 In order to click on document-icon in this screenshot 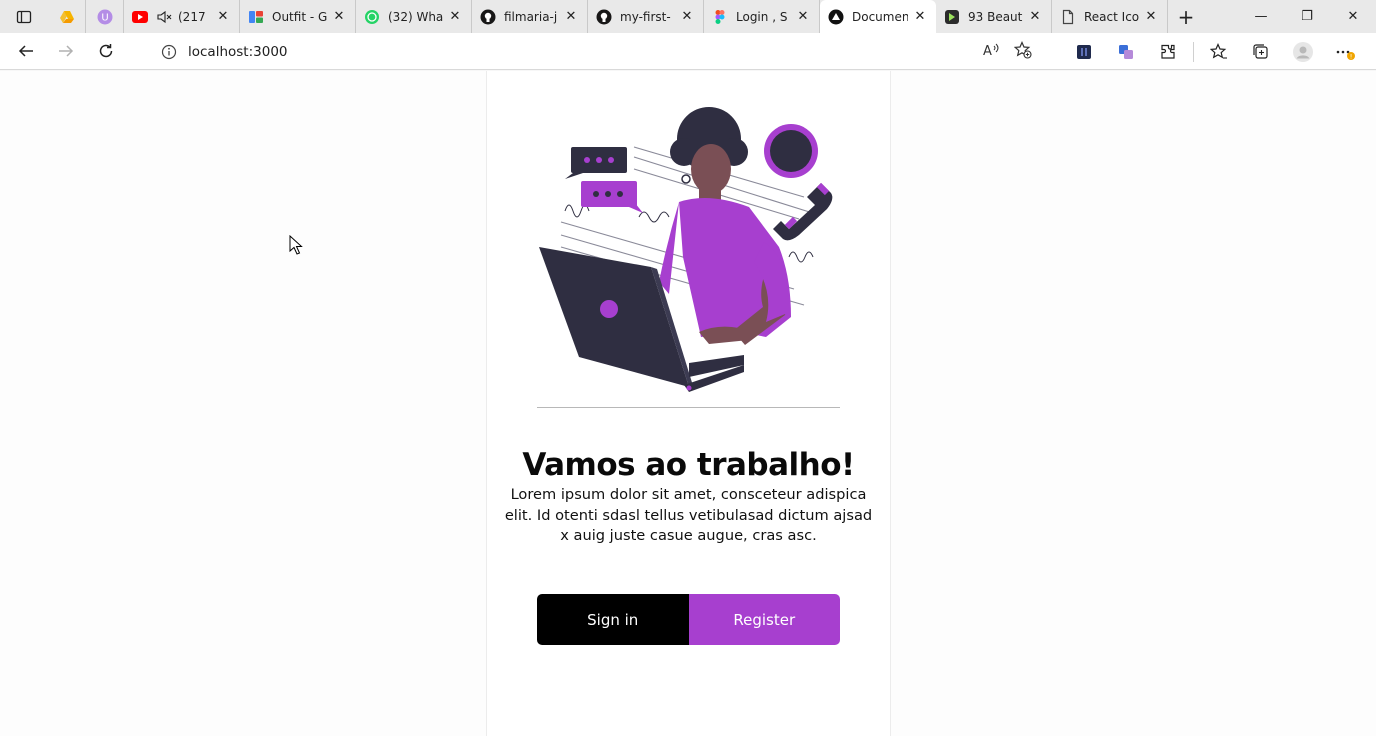, I will do `click(1068, 17)`.